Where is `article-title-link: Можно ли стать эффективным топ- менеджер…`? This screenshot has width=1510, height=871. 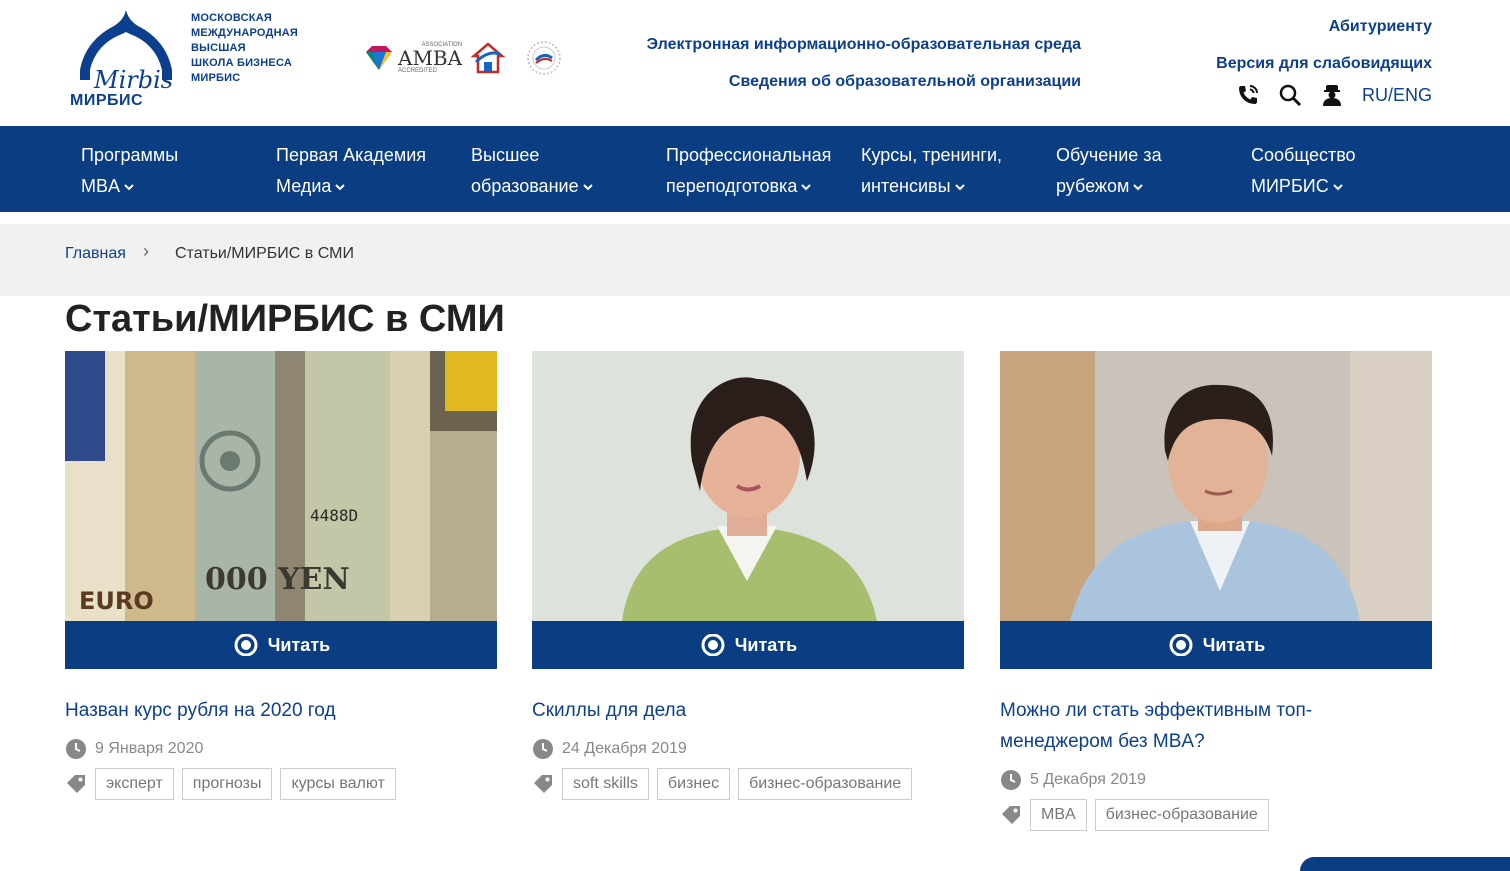
article-title-link: Можно ли стать эффективным топ- менеджер… is located at coordinates (1216, 726).